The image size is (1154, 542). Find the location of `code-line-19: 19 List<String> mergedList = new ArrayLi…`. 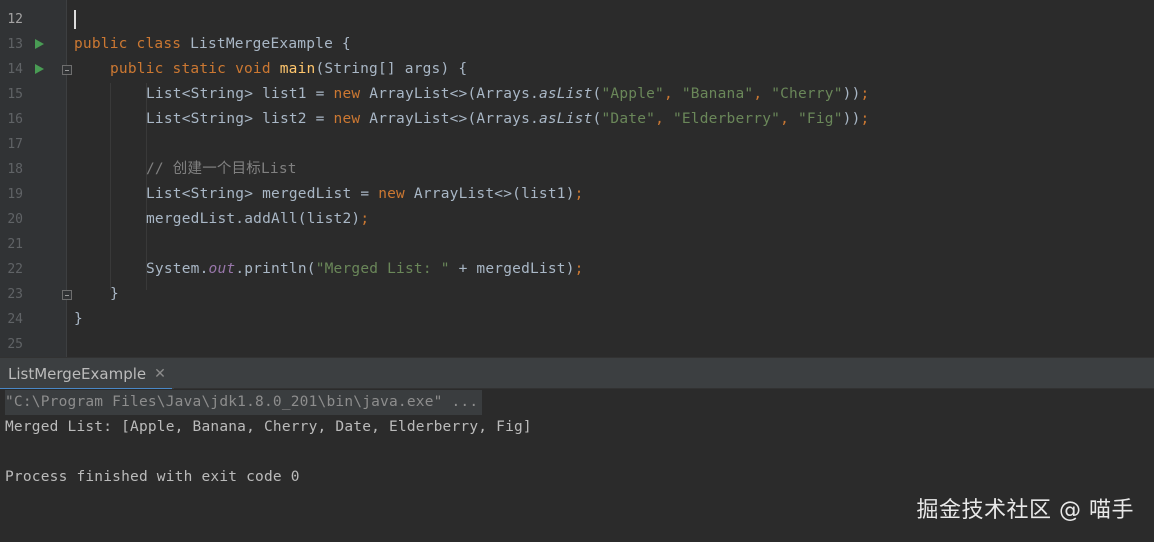

code-line-19: 19 List<String> mergedList = new ArrayLi… is located at coordinates (577, 194).